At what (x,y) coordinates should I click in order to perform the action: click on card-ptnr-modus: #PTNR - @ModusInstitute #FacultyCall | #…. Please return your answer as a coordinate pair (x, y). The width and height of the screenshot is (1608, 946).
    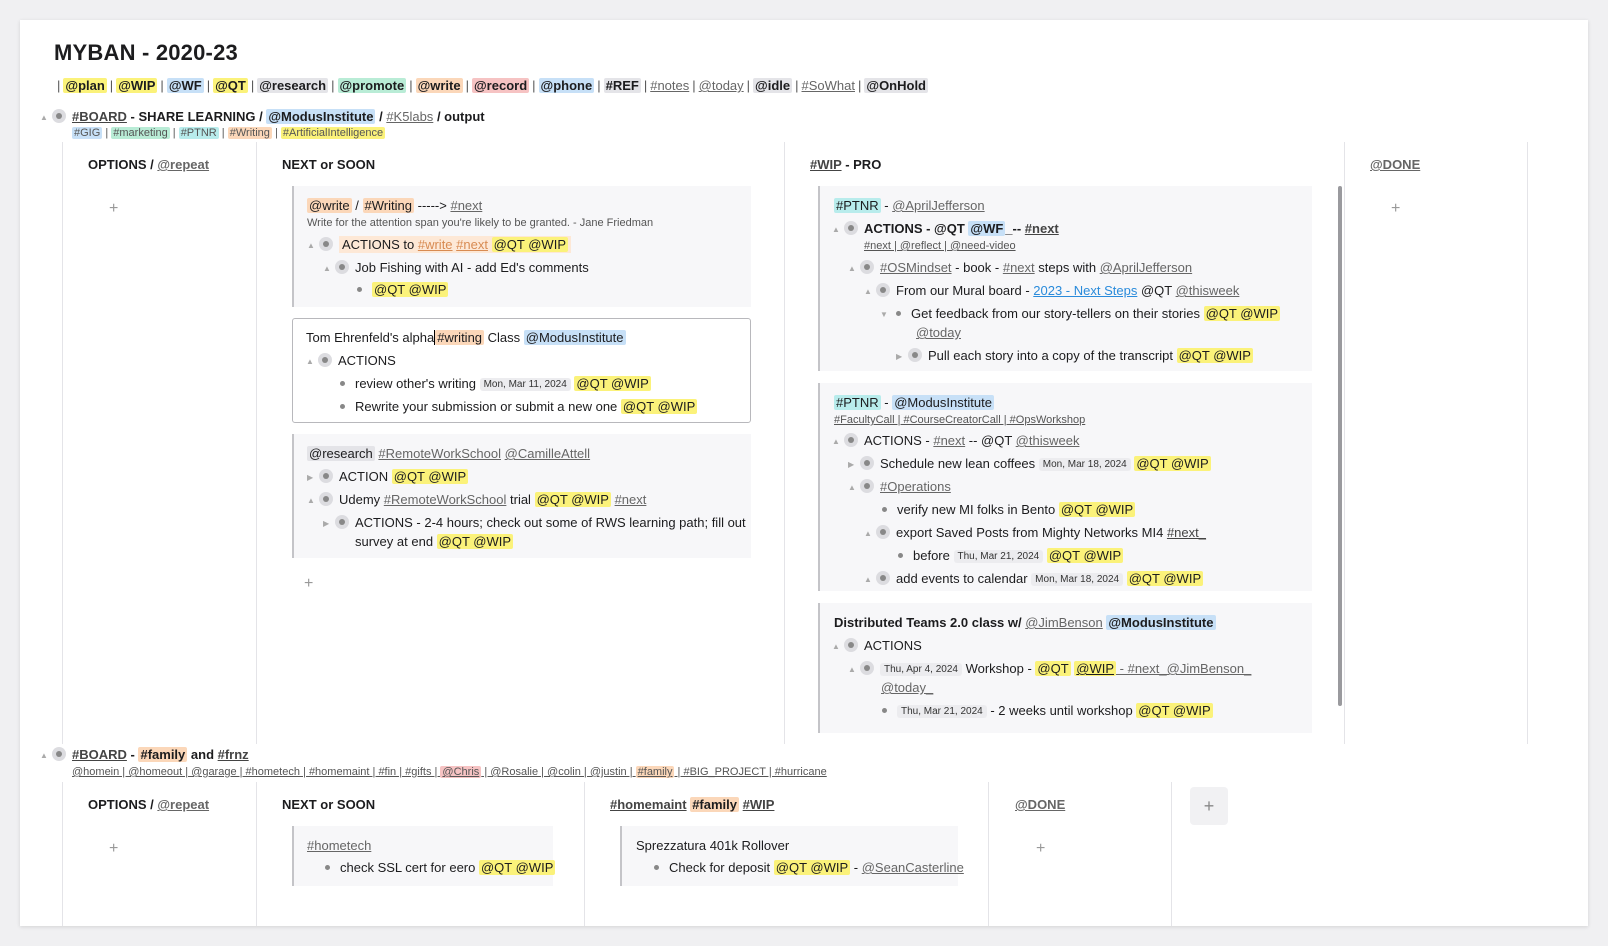
    Looking at the image, I should click on (1065, 487).